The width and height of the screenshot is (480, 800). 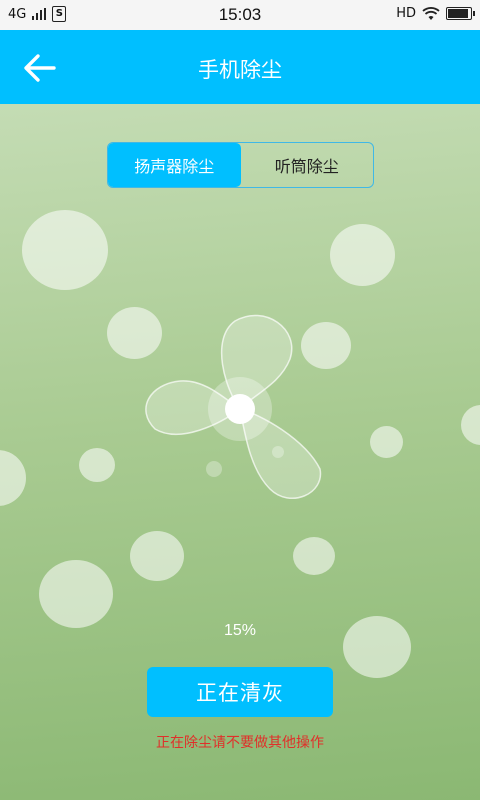 I want to click on mode-tabs: 扬声器除尘 听筒除尘, so click(x=240, y=165).